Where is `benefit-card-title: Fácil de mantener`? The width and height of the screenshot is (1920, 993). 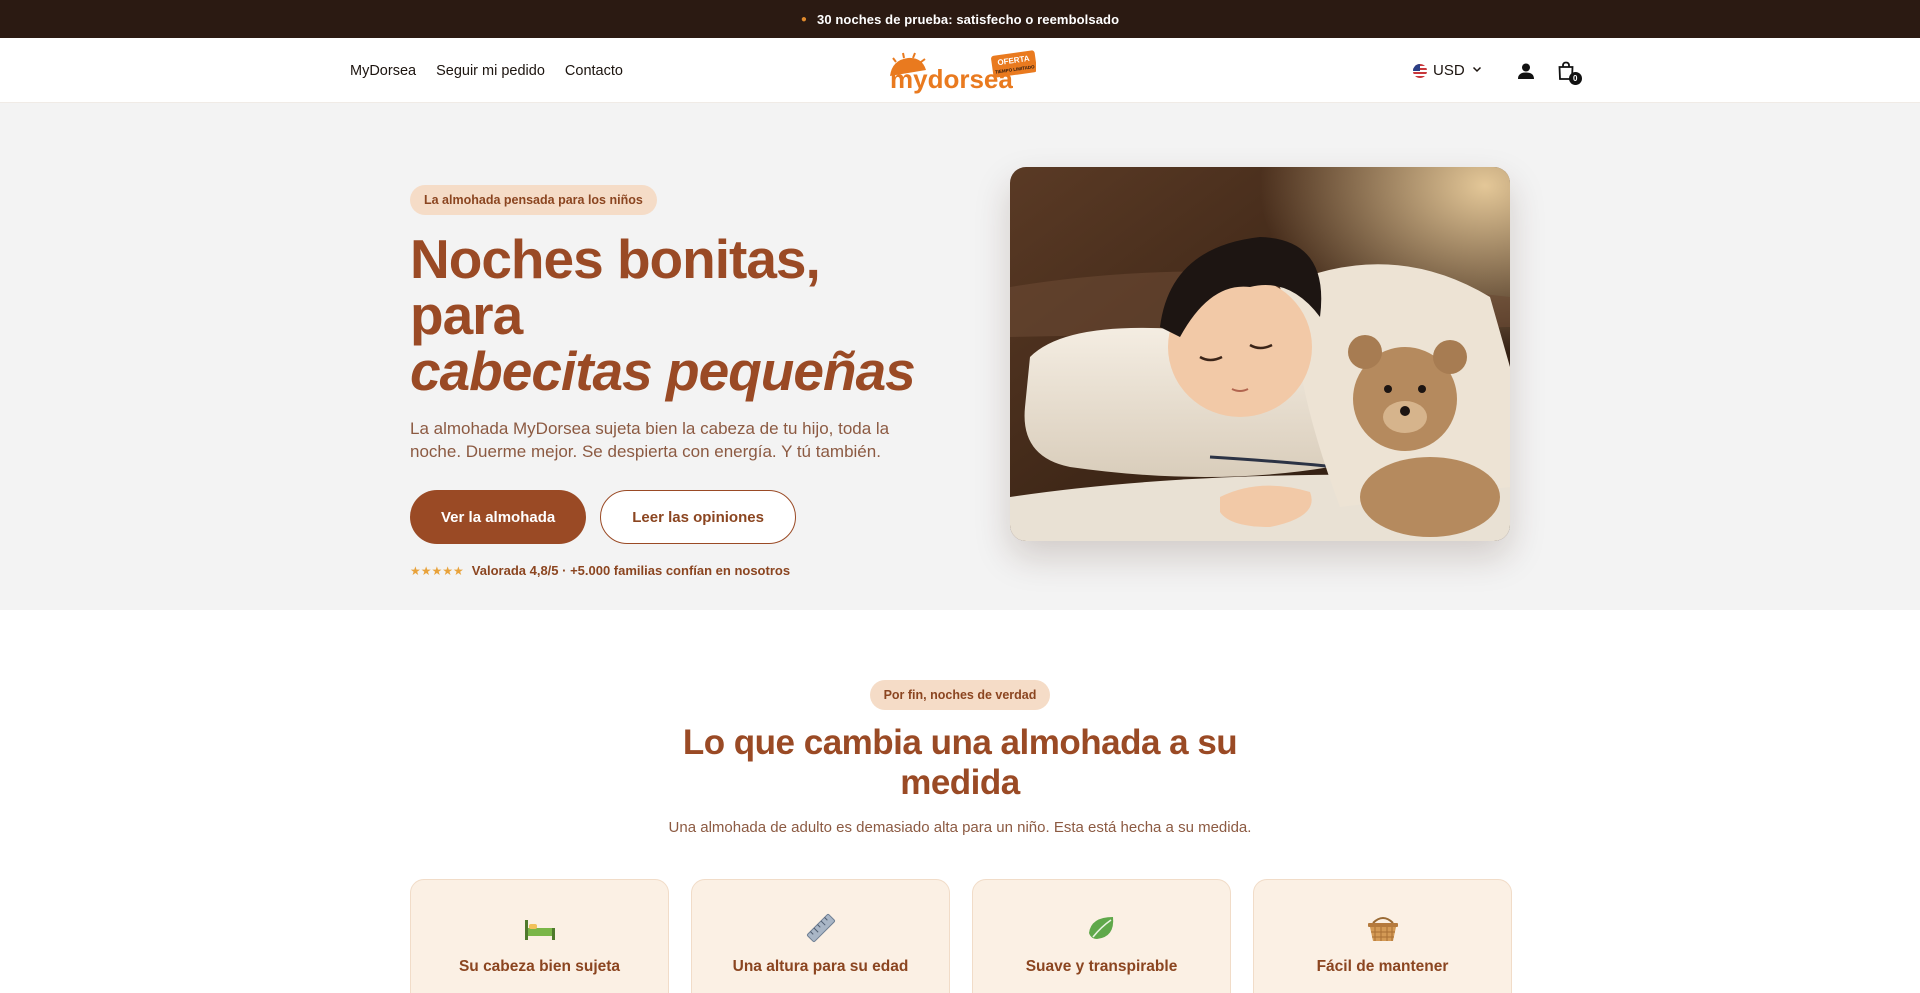 benefit-card-title: Fácil de mantener is located at coordinates (1382, 966).